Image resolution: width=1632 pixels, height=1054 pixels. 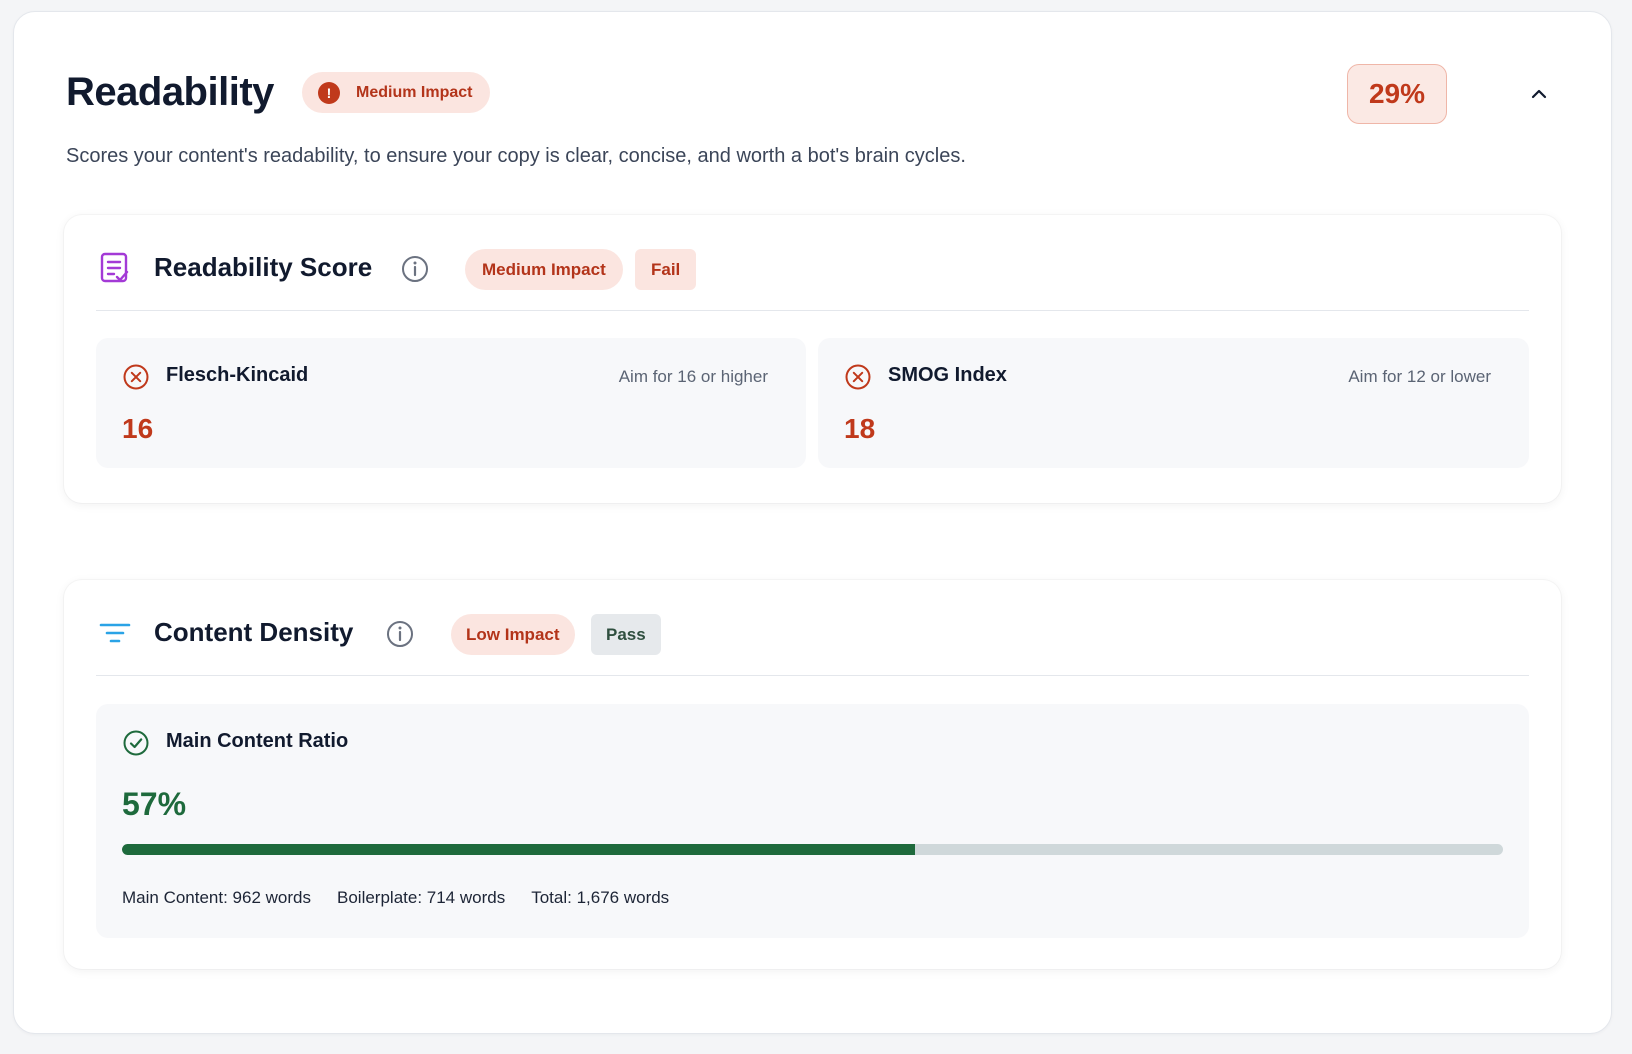 What do you see at coordinates (812, 628) in the screenshot?
I see `content-density-header: Content Density Low Impact Pass` at bounding box center [812, 628].